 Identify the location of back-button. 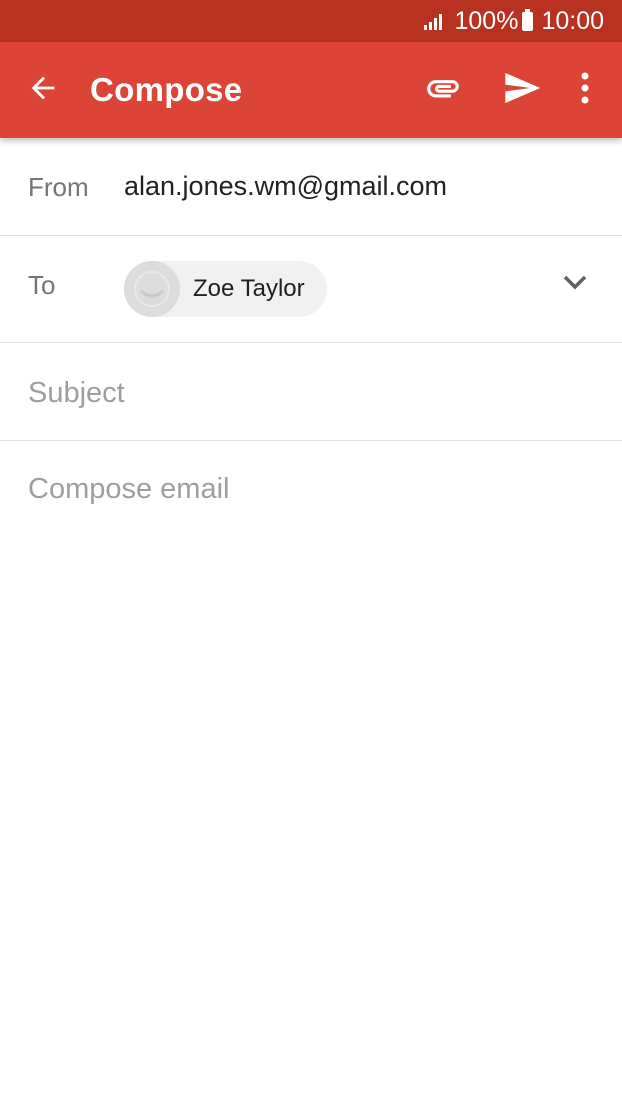
(43, 90).